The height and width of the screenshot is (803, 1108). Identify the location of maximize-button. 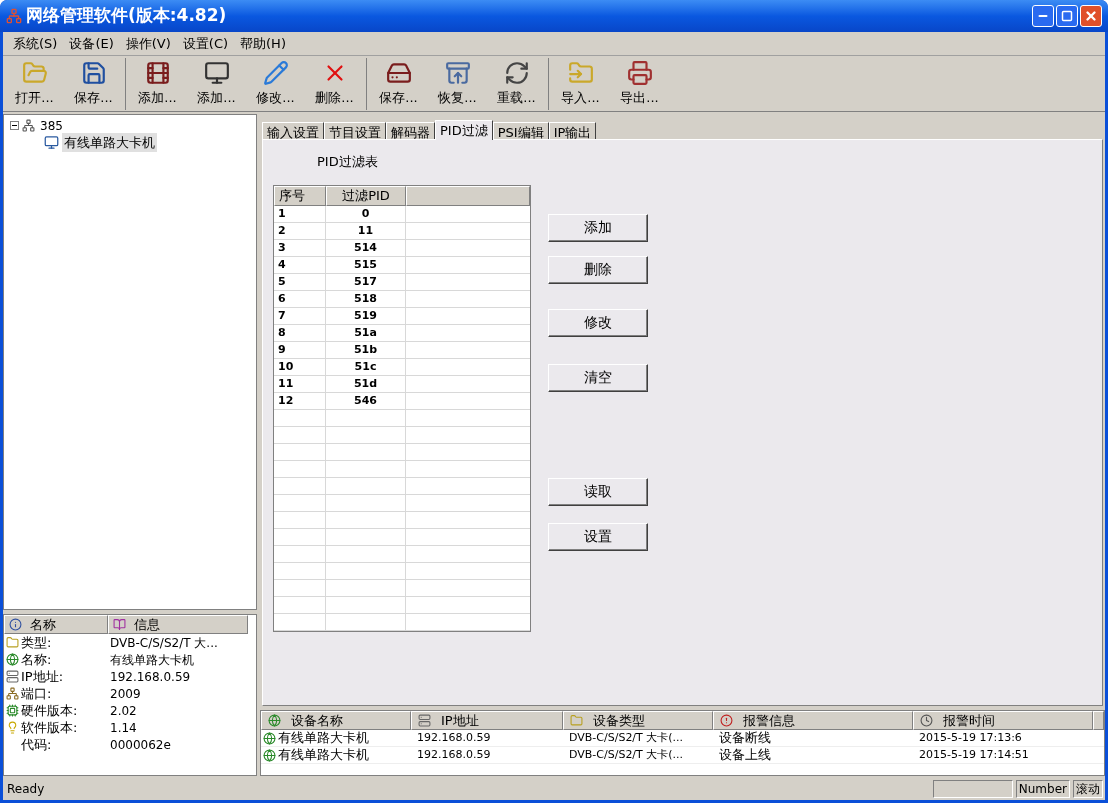
(1067, 16).